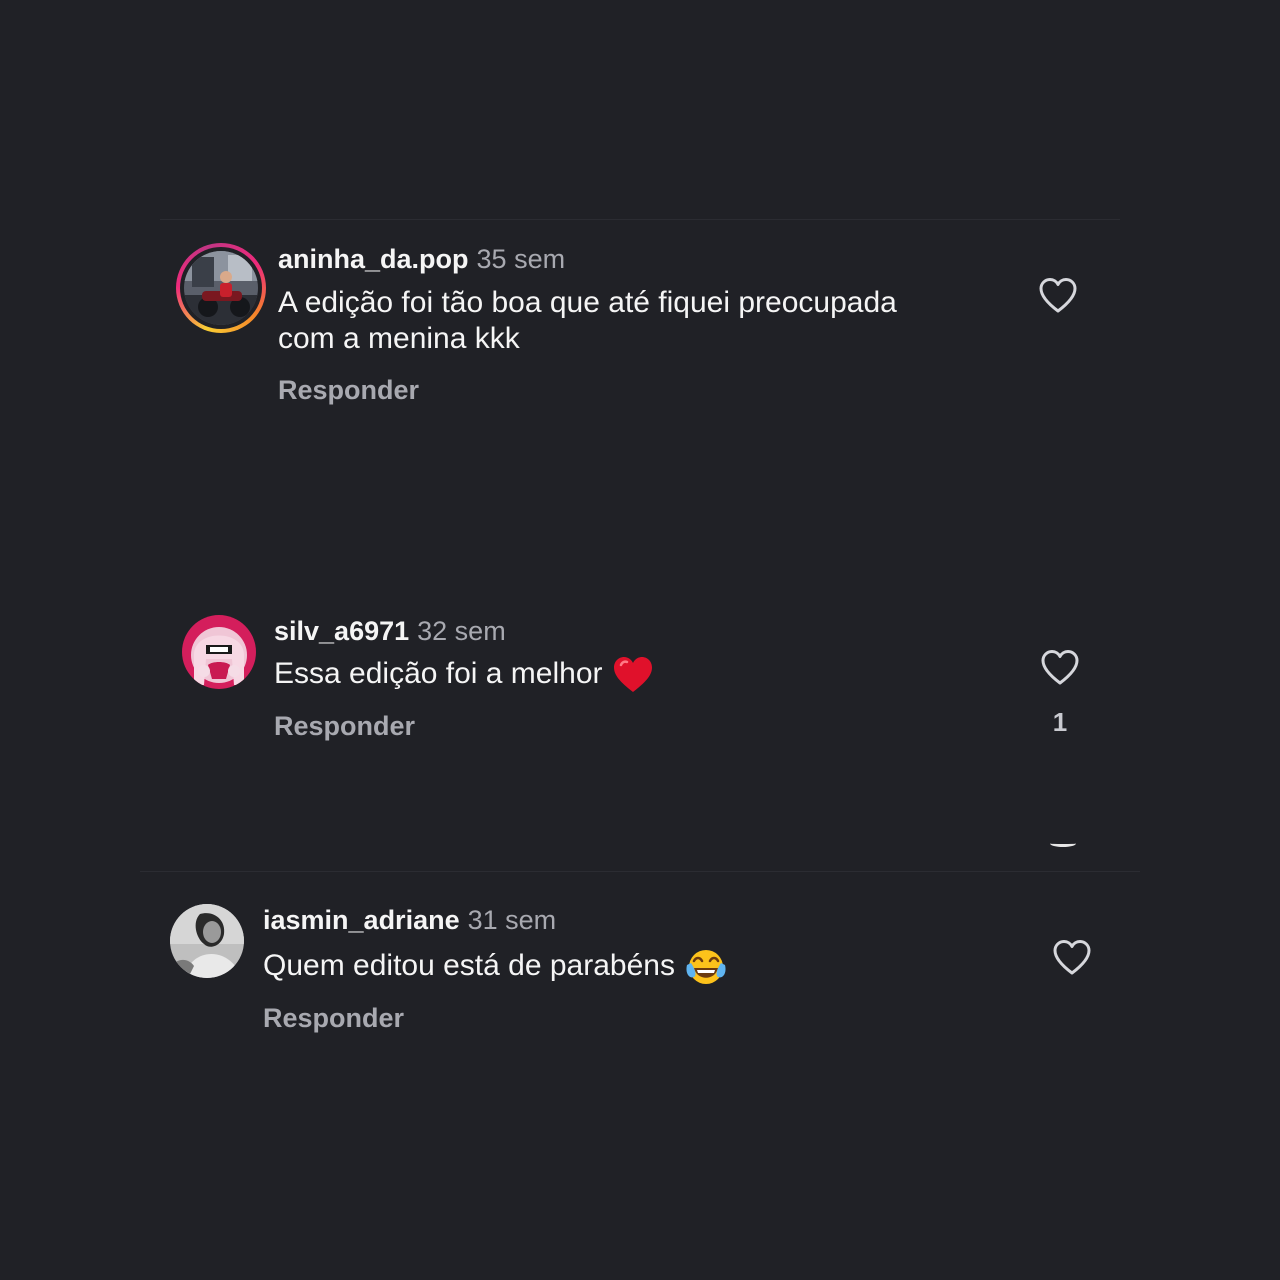 This screenshot has width=1280, height=1280. I want to click on comment-text-content: Essa edição foi a melhor, so click(438, 673).